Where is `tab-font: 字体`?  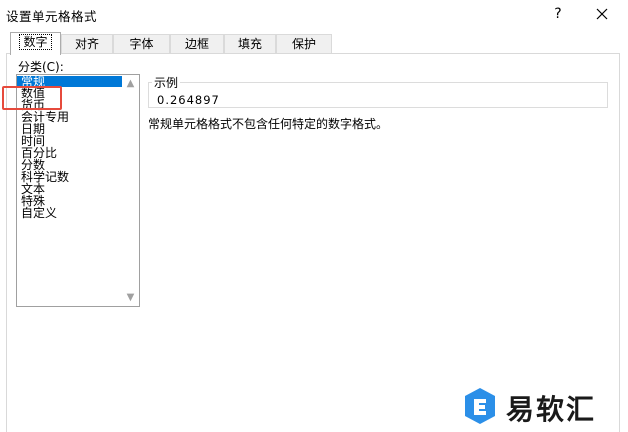 tab-font: 字体 is located at coordinates (141, 43).